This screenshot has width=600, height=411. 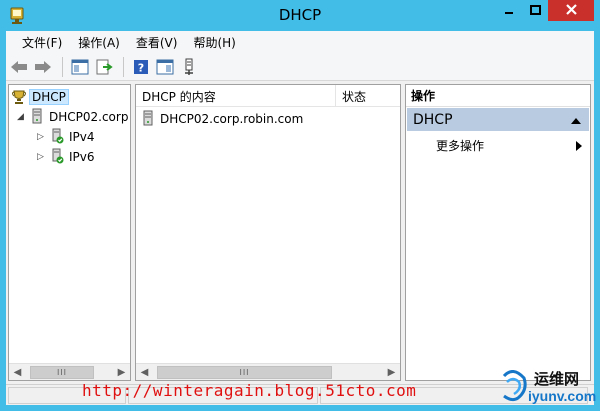 What do you see at coordinates (513, 388) in the screenshot?
I see `brand-logo-icon` at bounding box center [513, 388].